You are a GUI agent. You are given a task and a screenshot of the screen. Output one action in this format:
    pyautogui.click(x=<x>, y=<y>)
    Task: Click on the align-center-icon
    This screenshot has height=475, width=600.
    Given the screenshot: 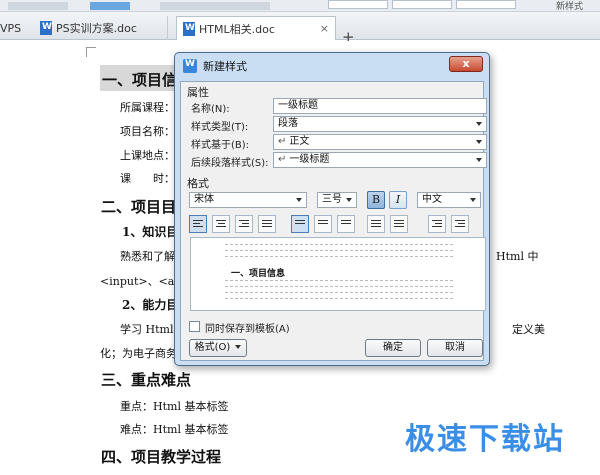 What is the action you would take?
    pyautogui.click(x=221, y=224)
    